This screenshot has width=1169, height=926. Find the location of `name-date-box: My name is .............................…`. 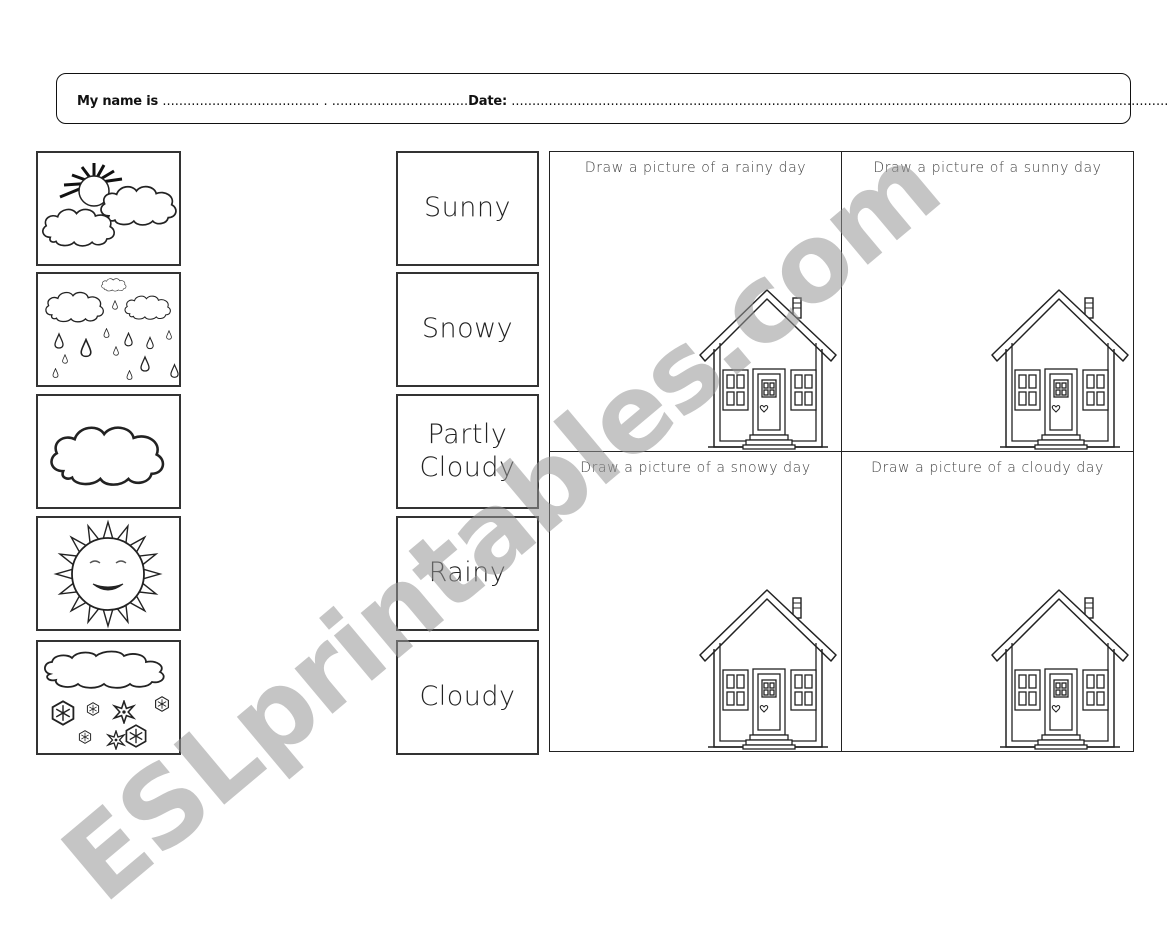

name-date-box: My name is .............................… is located at coordinates (612, 98).